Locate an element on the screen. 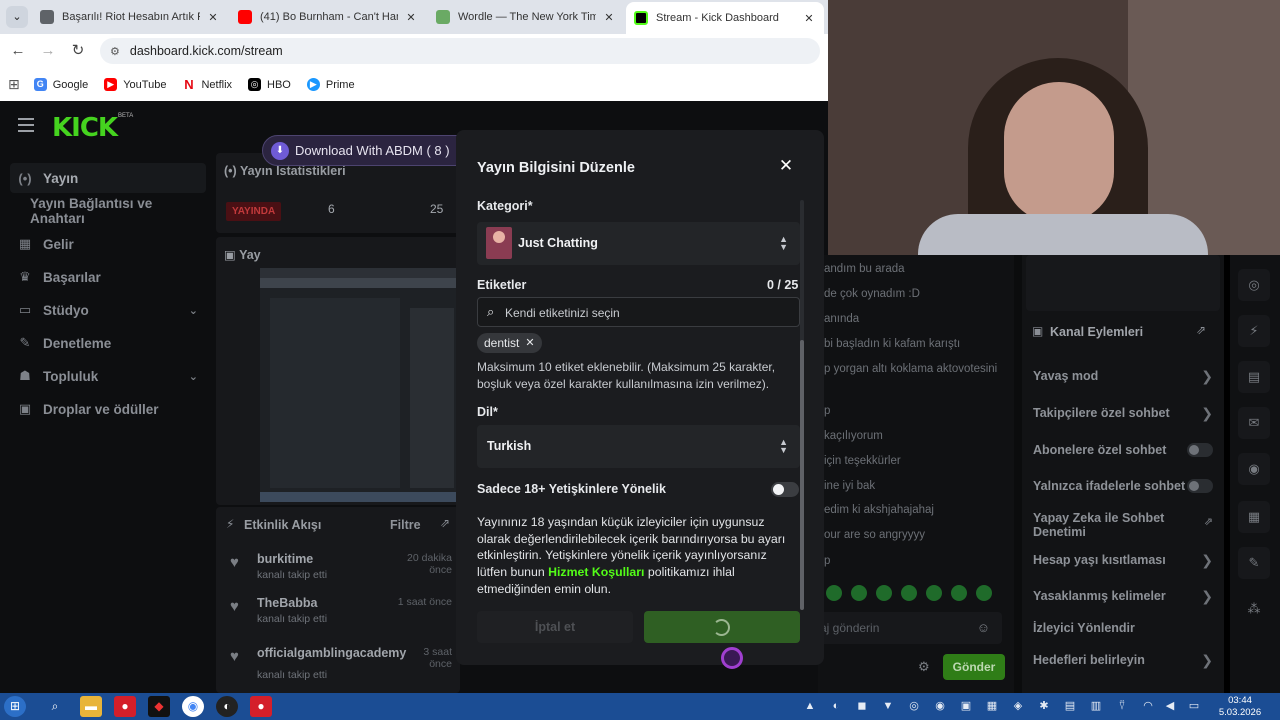 This screenshot has width=1280, height=720. tray-icon: ◐ is located at coordinates (836, 706).